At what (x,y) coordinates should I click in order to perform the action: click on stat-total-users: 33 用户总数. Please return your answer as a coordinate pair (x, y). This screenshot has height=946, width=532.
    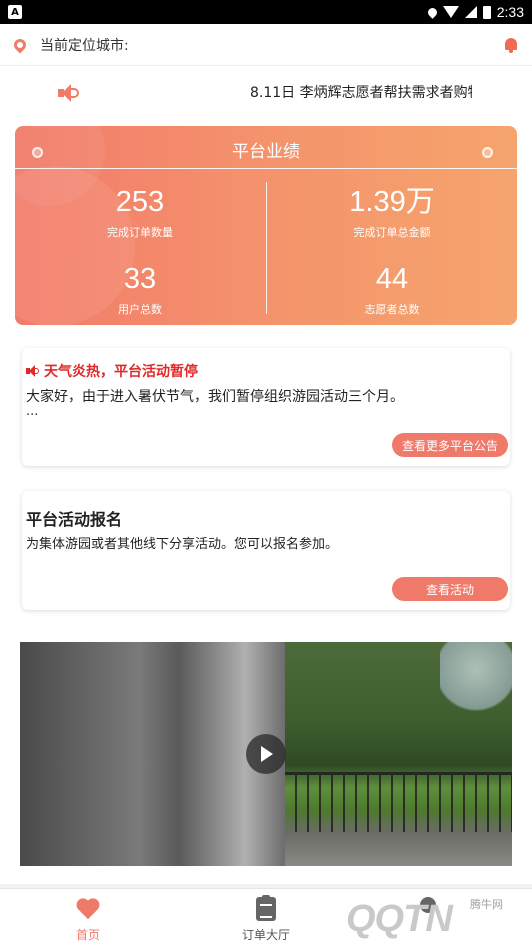
    Looking at the image, I should click on (140, 290).